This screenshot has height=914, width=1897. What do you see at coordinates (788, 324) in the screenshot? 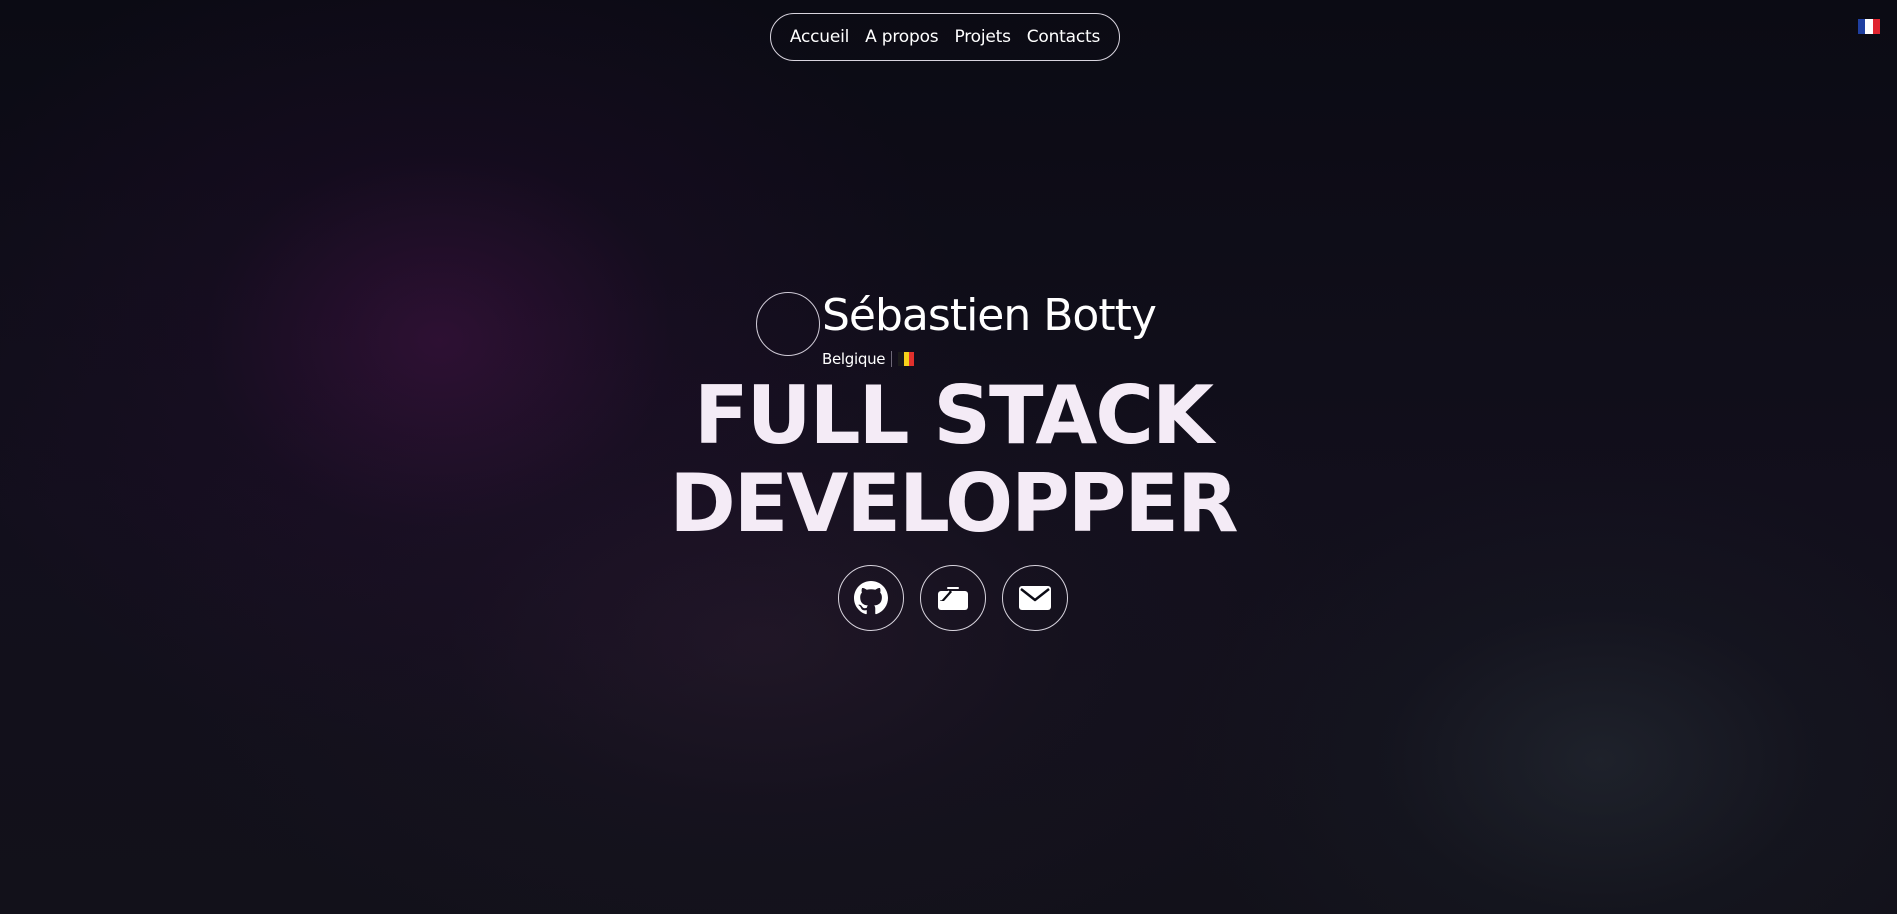
I see `avatar` at bounding box center [788, 324].